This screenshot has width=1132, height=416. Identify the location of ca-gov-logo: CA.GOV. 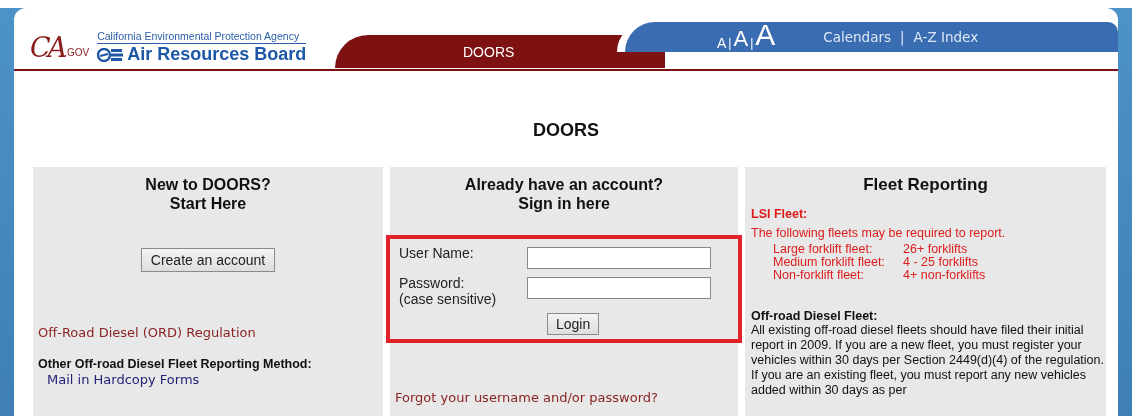
(60, 47).